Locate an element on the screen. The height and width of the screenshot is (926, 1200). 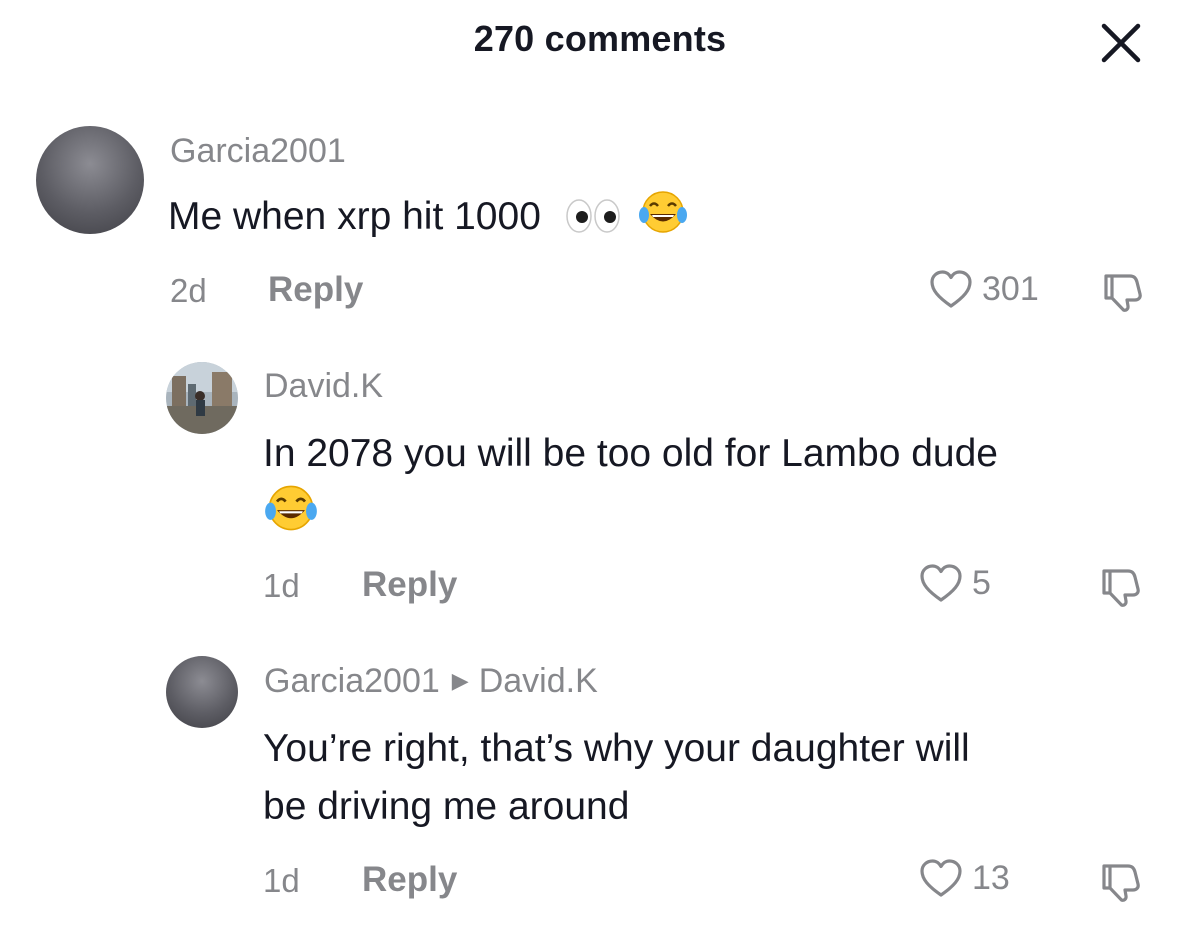
like-count: 13 is located at coordinates (991, 877).